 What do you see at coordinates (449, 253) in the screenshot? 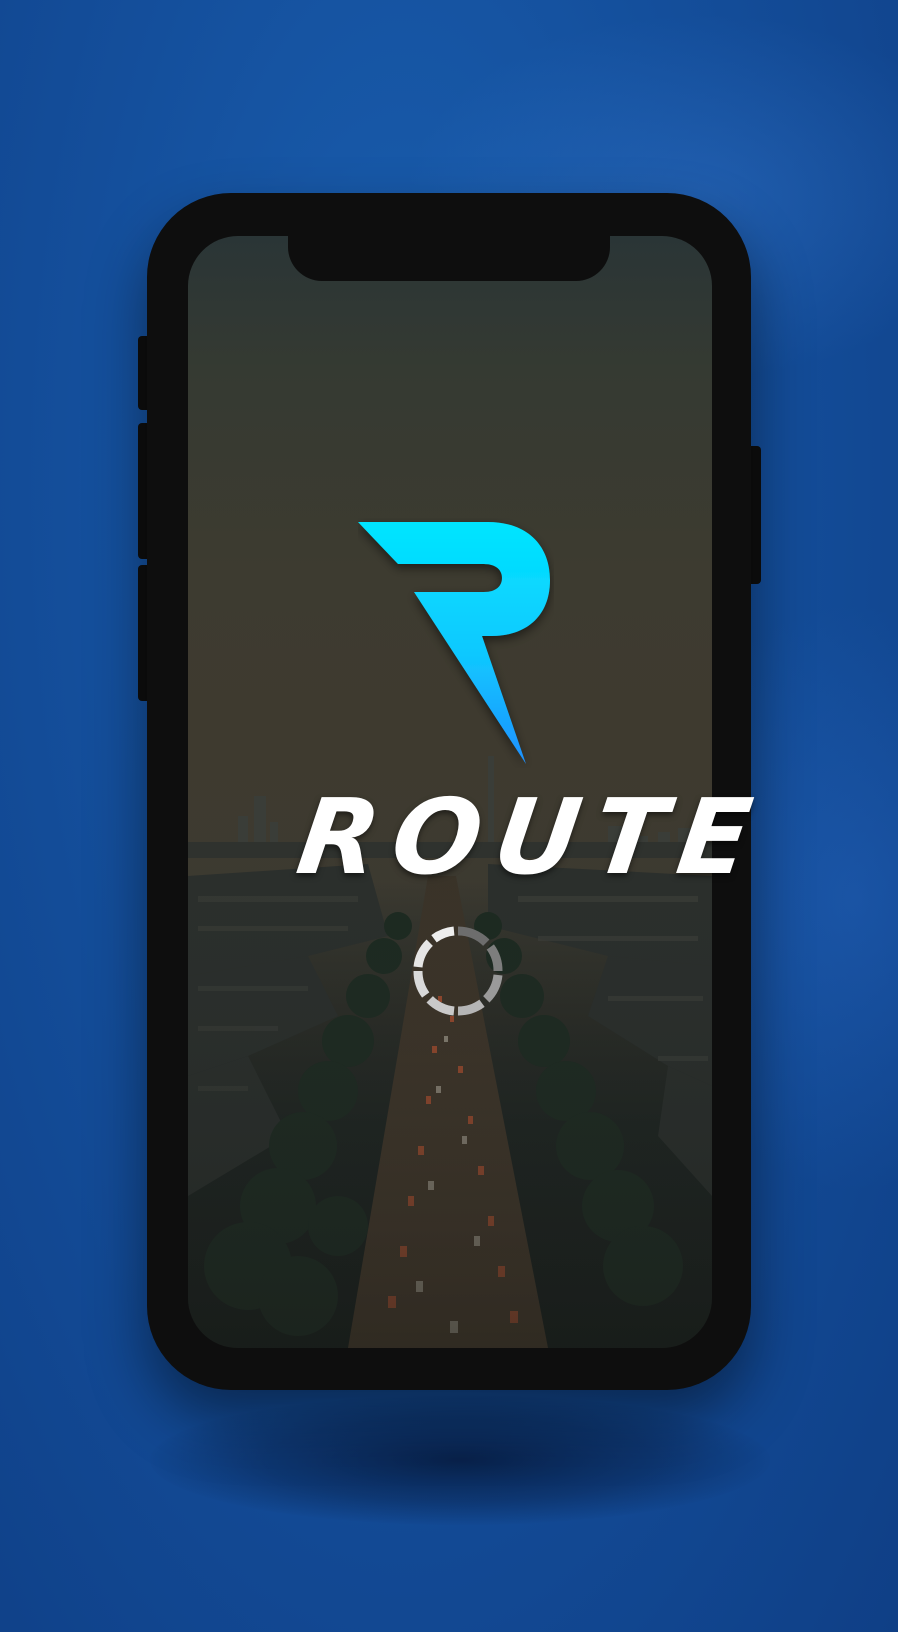
I see `phone-notch` at bounding box center [449, 253].